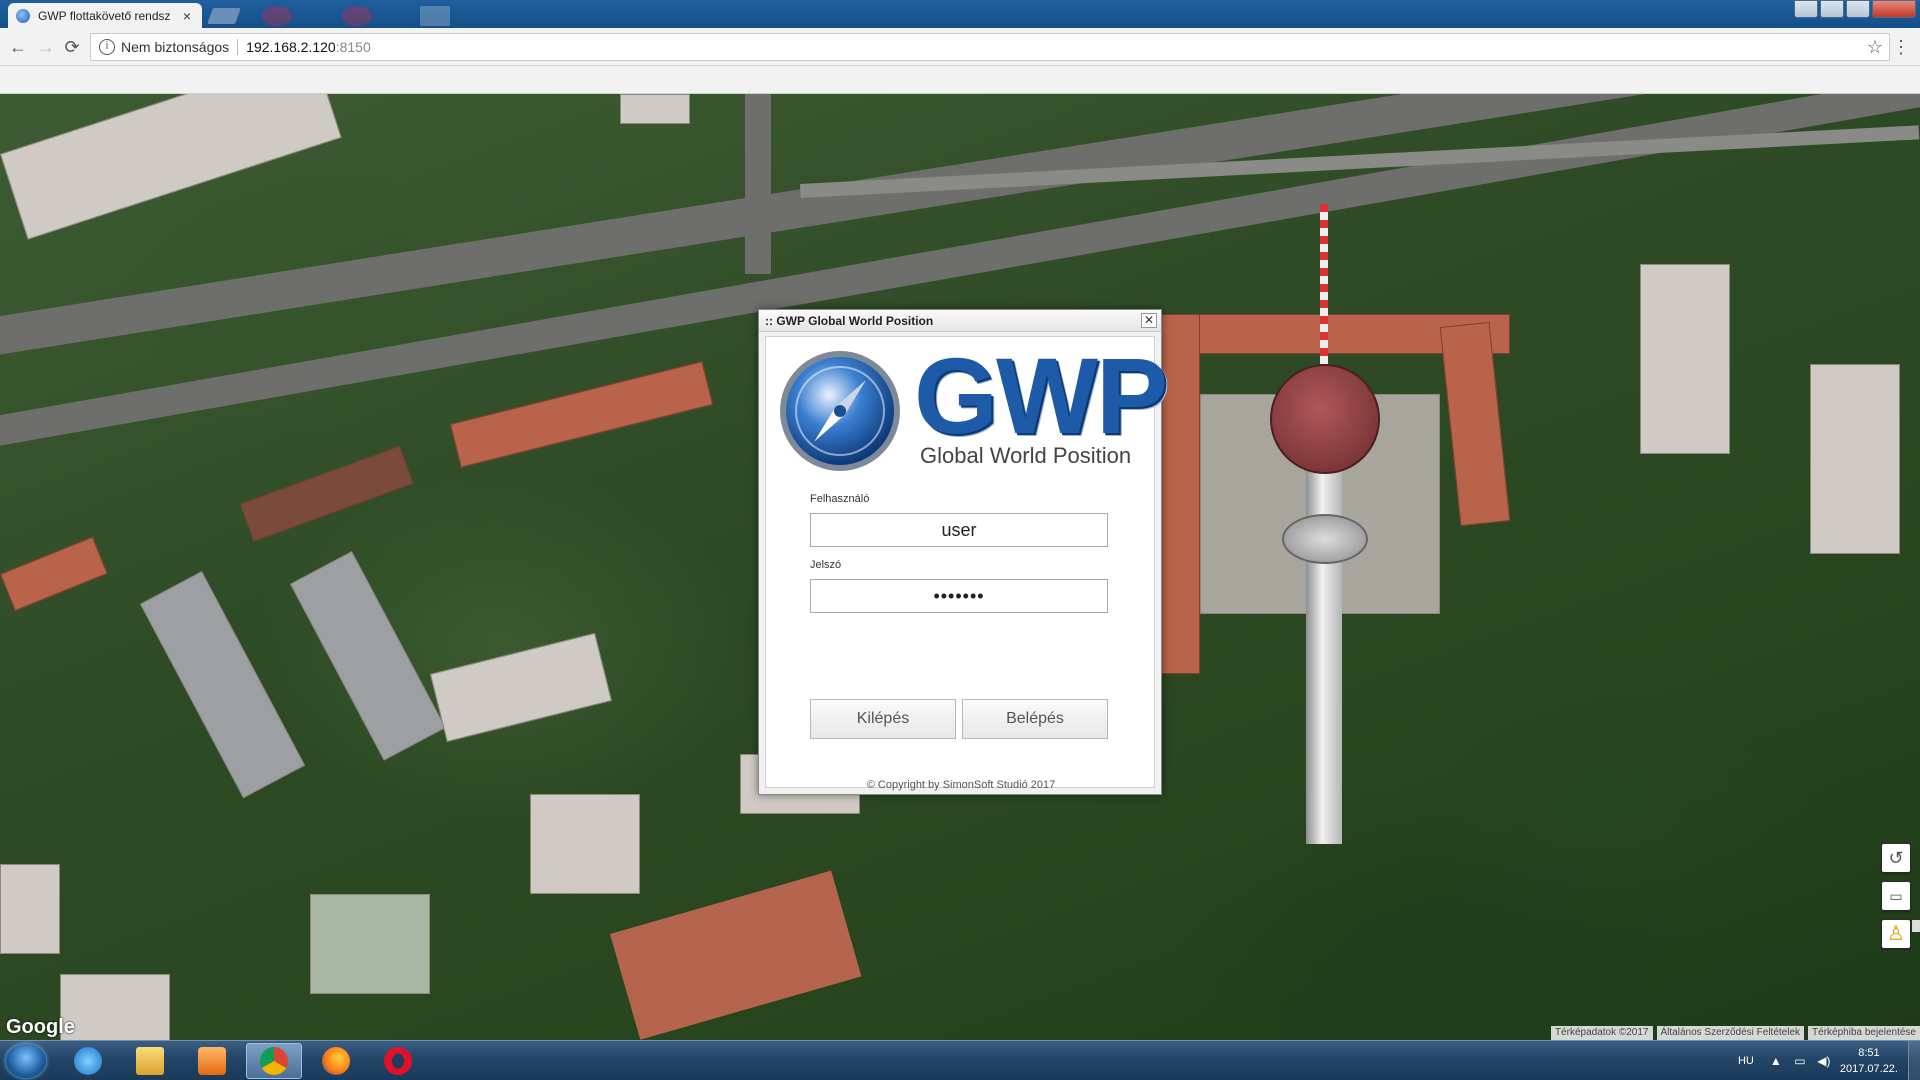 Image resolution: width=1920 pixels, height=1080 pixels. What do you see at coordinates (960, 14) in the screenshot?
I see `browser-titlebar: GWP flottakövető rendsz ×` at bounding box center [960, 14].